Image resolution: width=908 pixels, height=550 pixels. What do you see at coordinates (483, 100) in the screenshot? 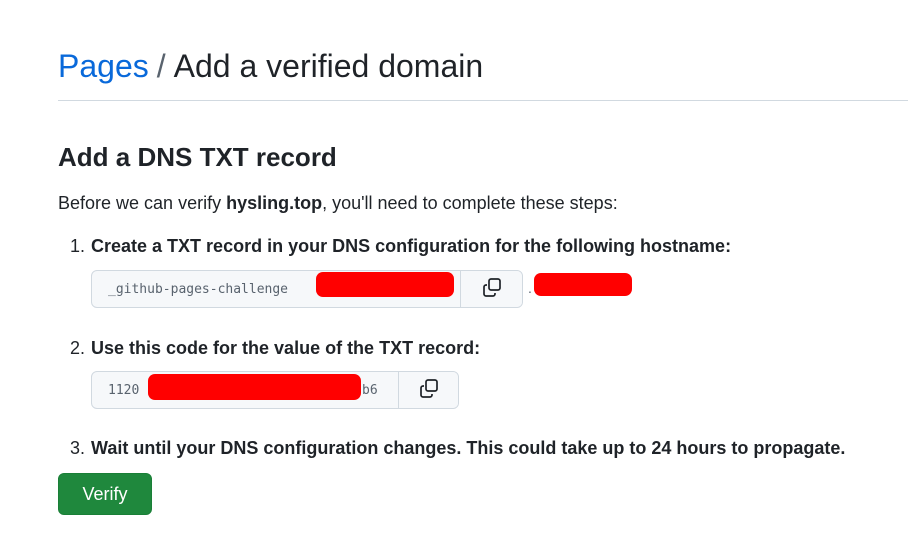
I see `header-divider` at bounding box center [483, 100].